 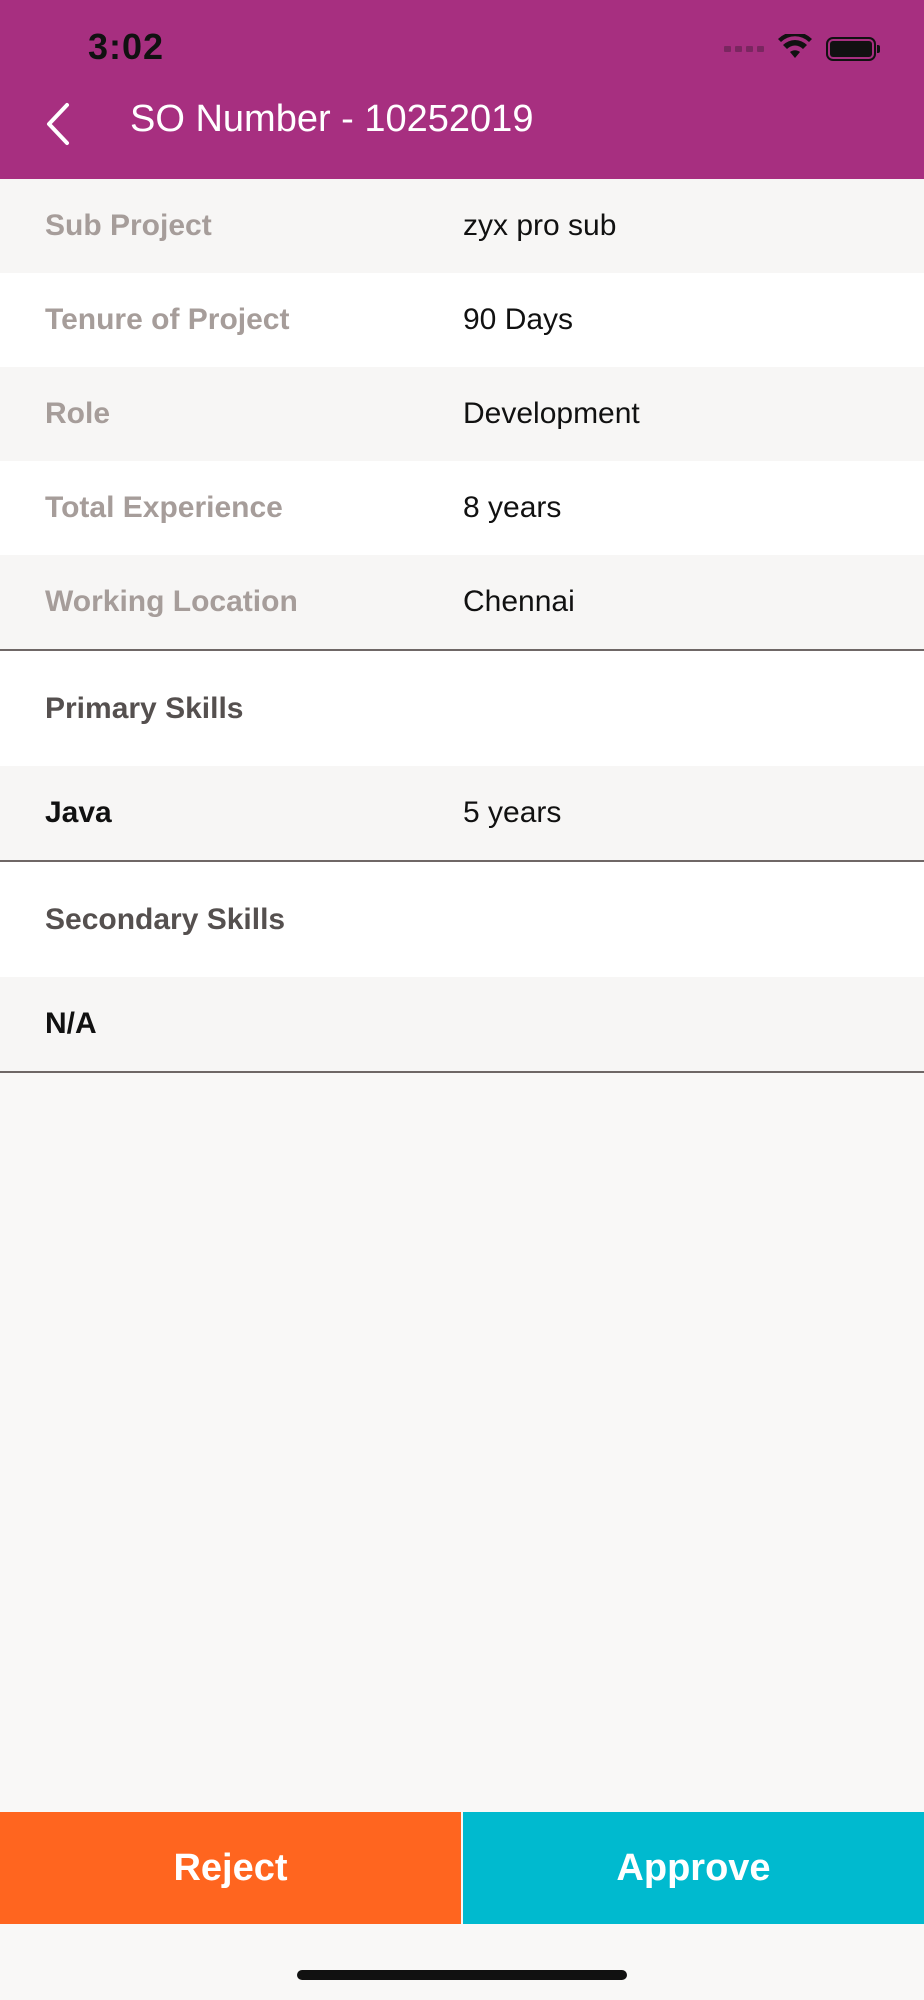 What do you see at coordinates (462, 602) in the screenshot?
I see `detail-row-working-location: Working Location Chennai` at bounding box center [462, 602].